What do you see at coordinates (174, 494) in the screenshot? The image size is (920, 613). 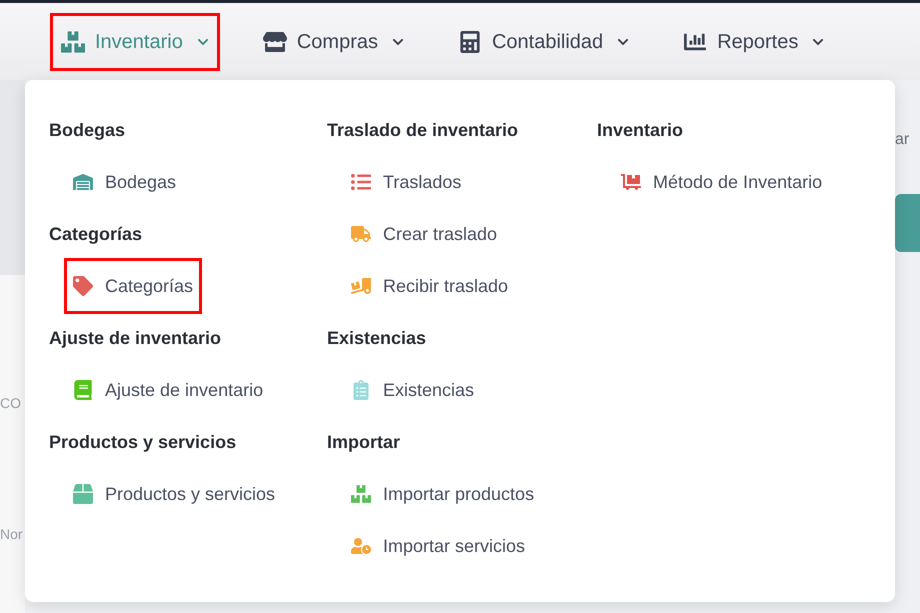 I see `menu-item: Productos y servicios` at bounding box center [174, 494].